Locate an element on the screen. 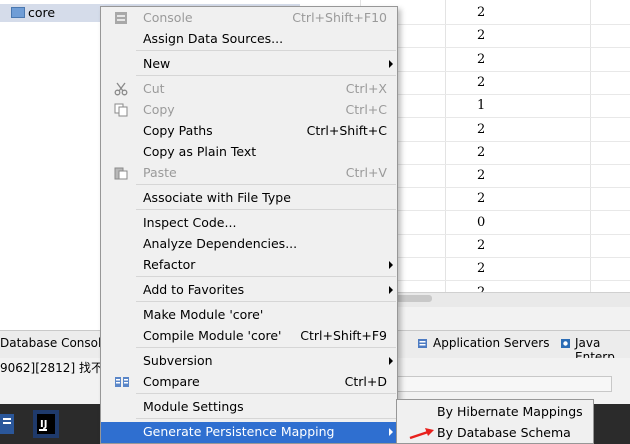  menu-item-label: Paste is located at coordinates (160, 172).